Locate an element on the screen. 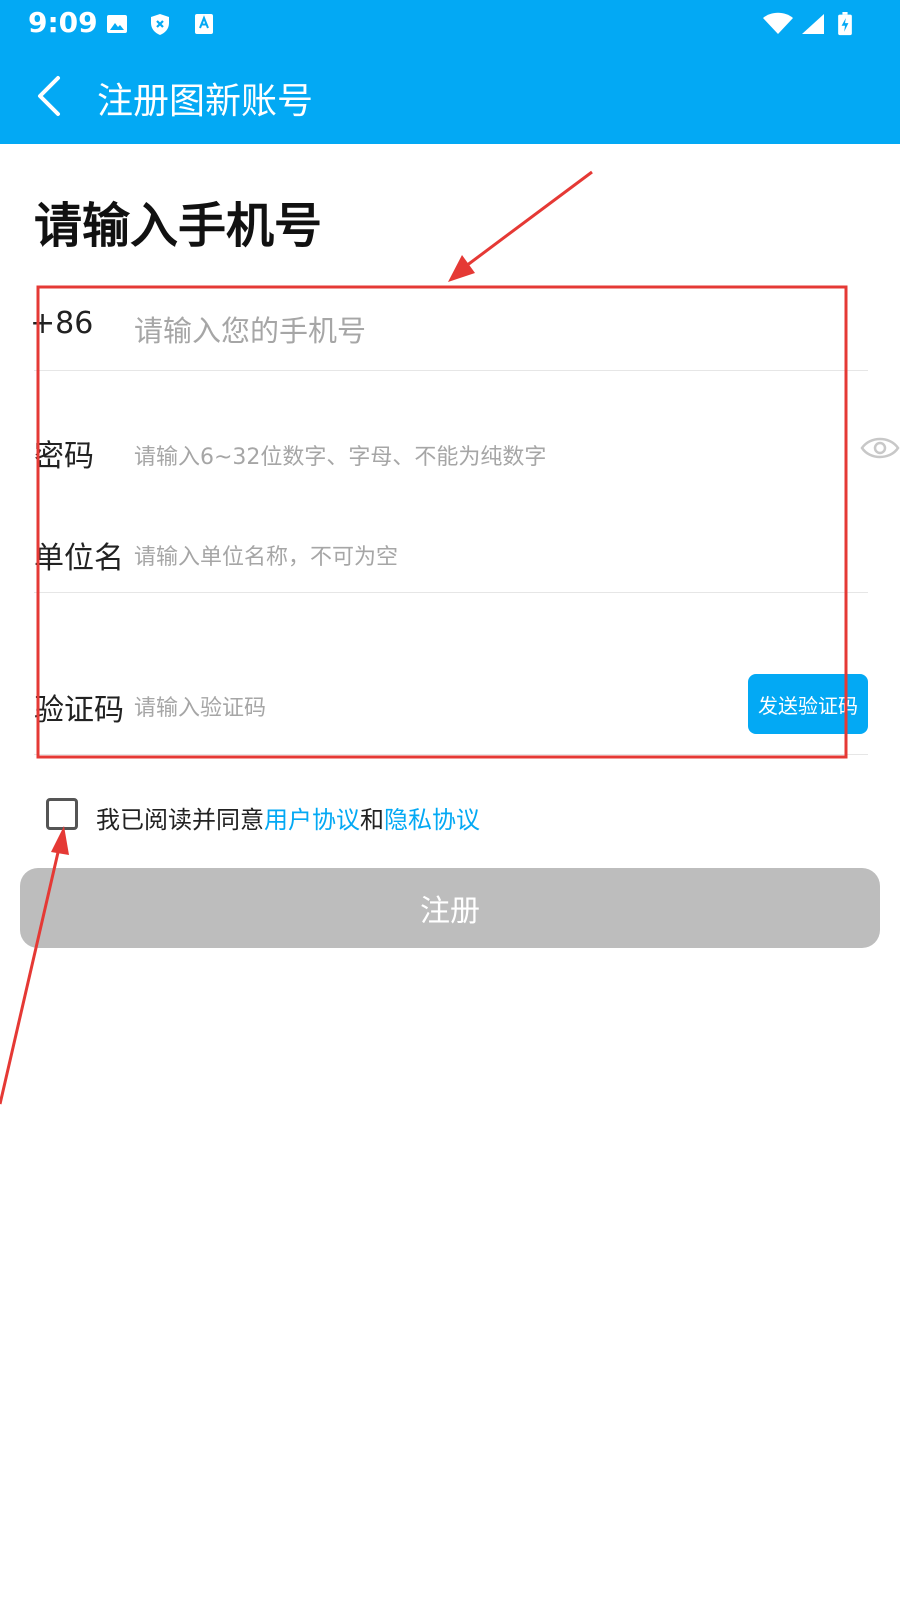 This screenshot has width=900, height=1600. agreement-prefix: 我已阅读并同意 is located at coordinates (180, 820).